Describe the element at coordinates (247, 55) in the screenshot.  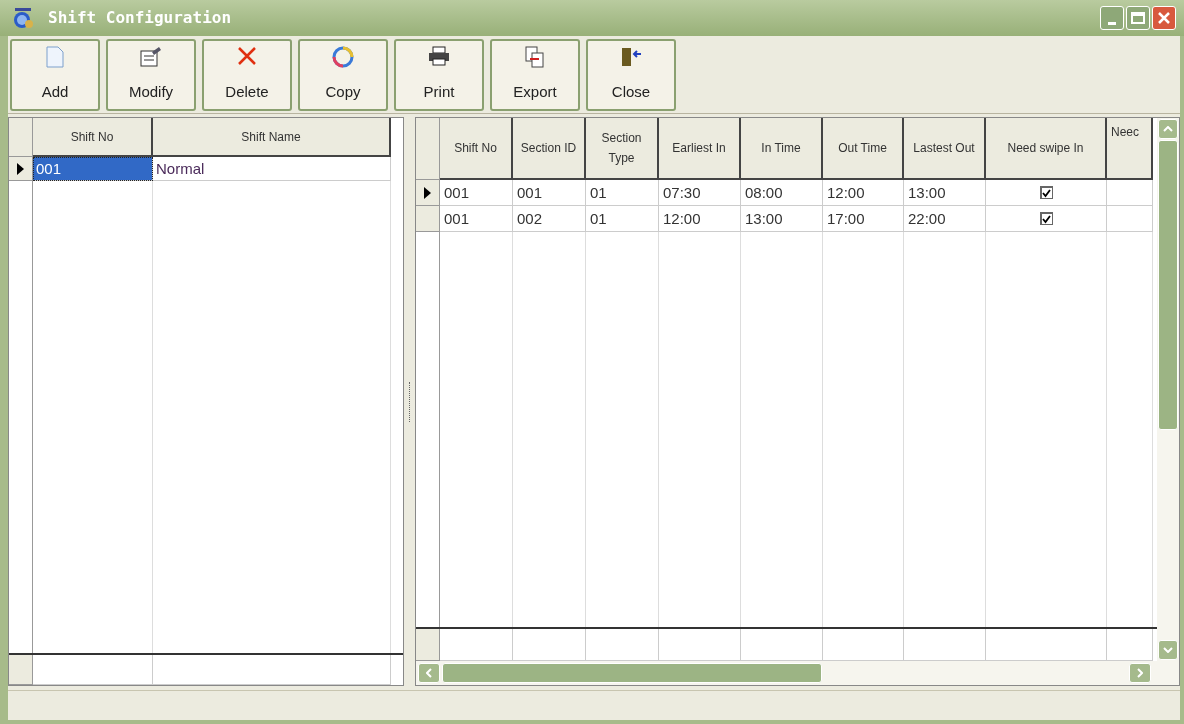
I see `x-icon` at that location.